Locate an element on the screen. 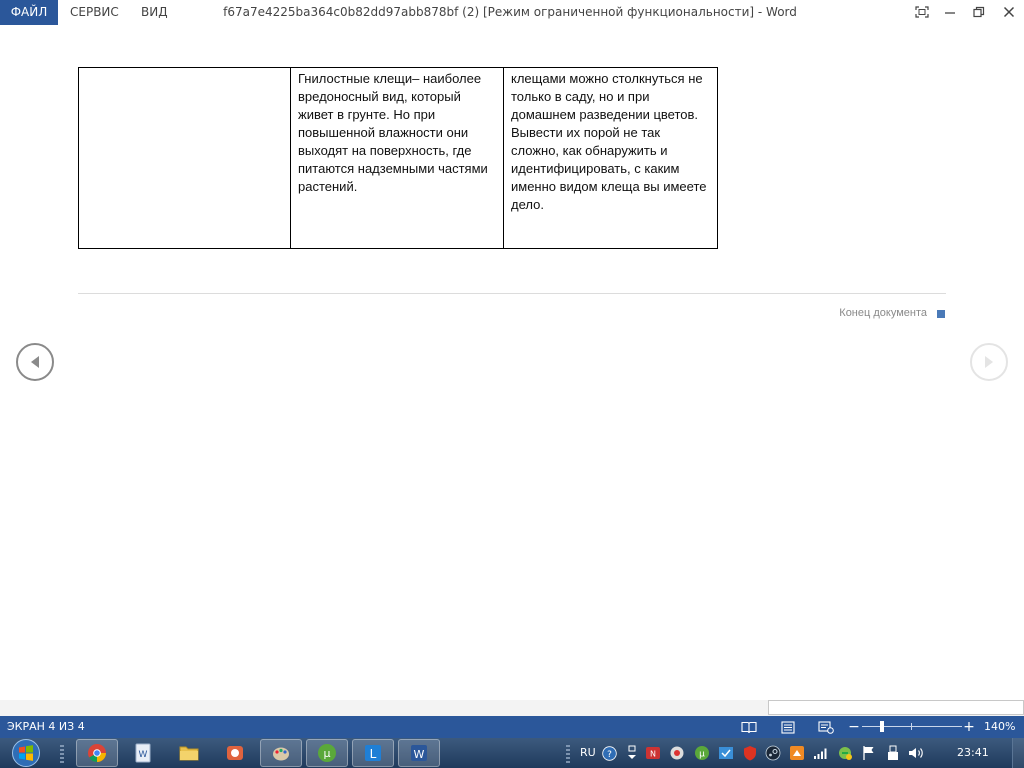 The width and height of the screenshot is (1024, 768). web-layout-icon is located at coordinates (826, 727).